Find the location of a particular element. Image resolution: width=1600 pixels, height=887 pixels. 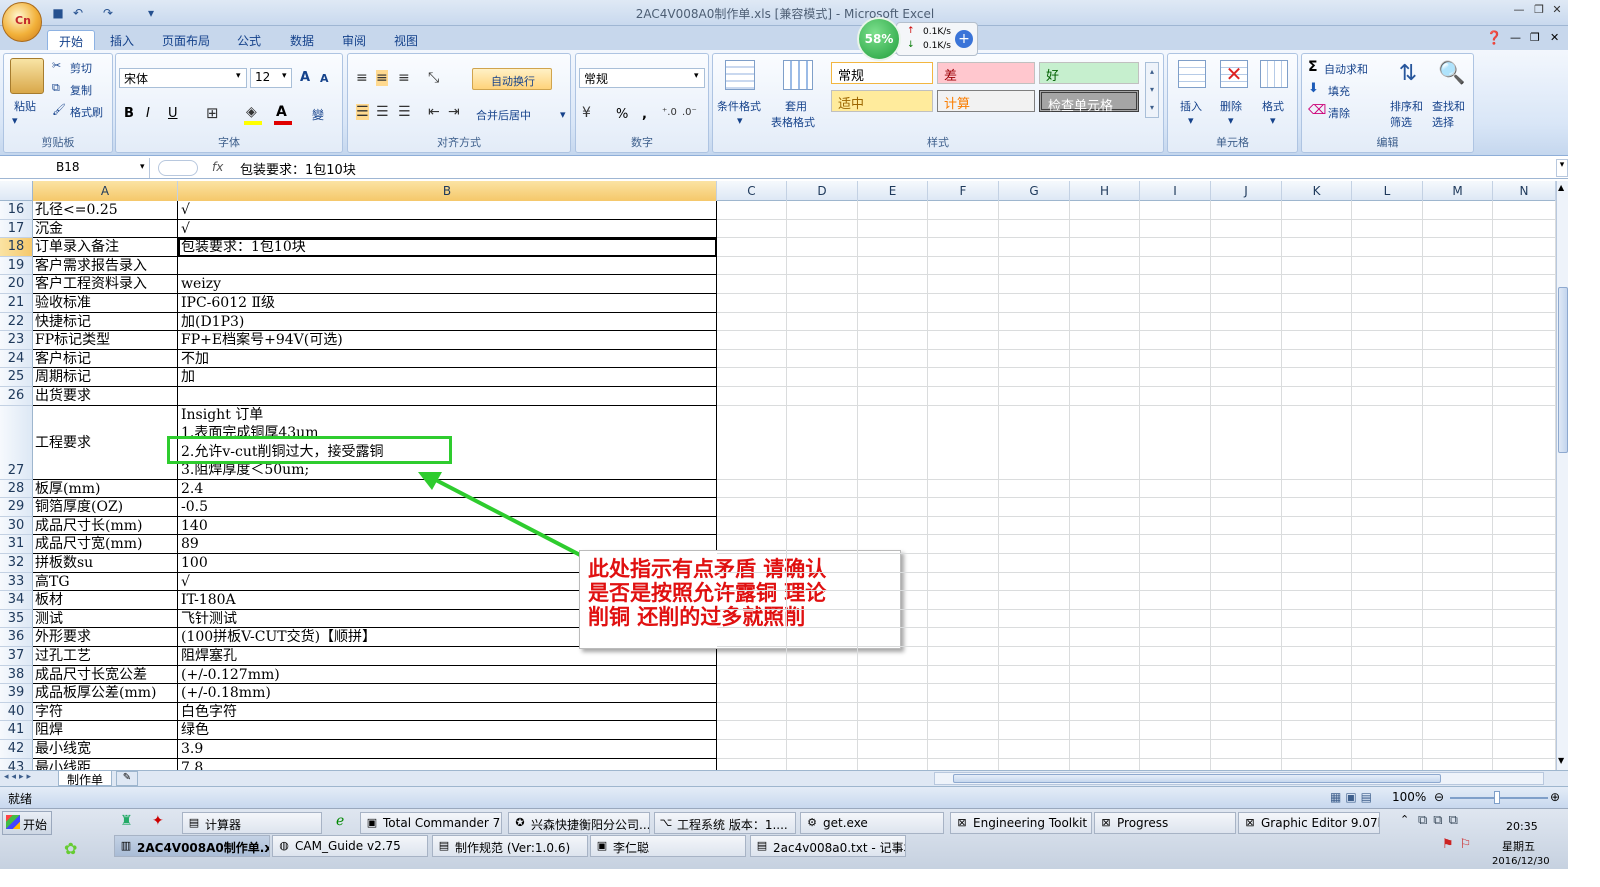

sort-filter-icon: ⇅ is located at coordinates (1408, 74).